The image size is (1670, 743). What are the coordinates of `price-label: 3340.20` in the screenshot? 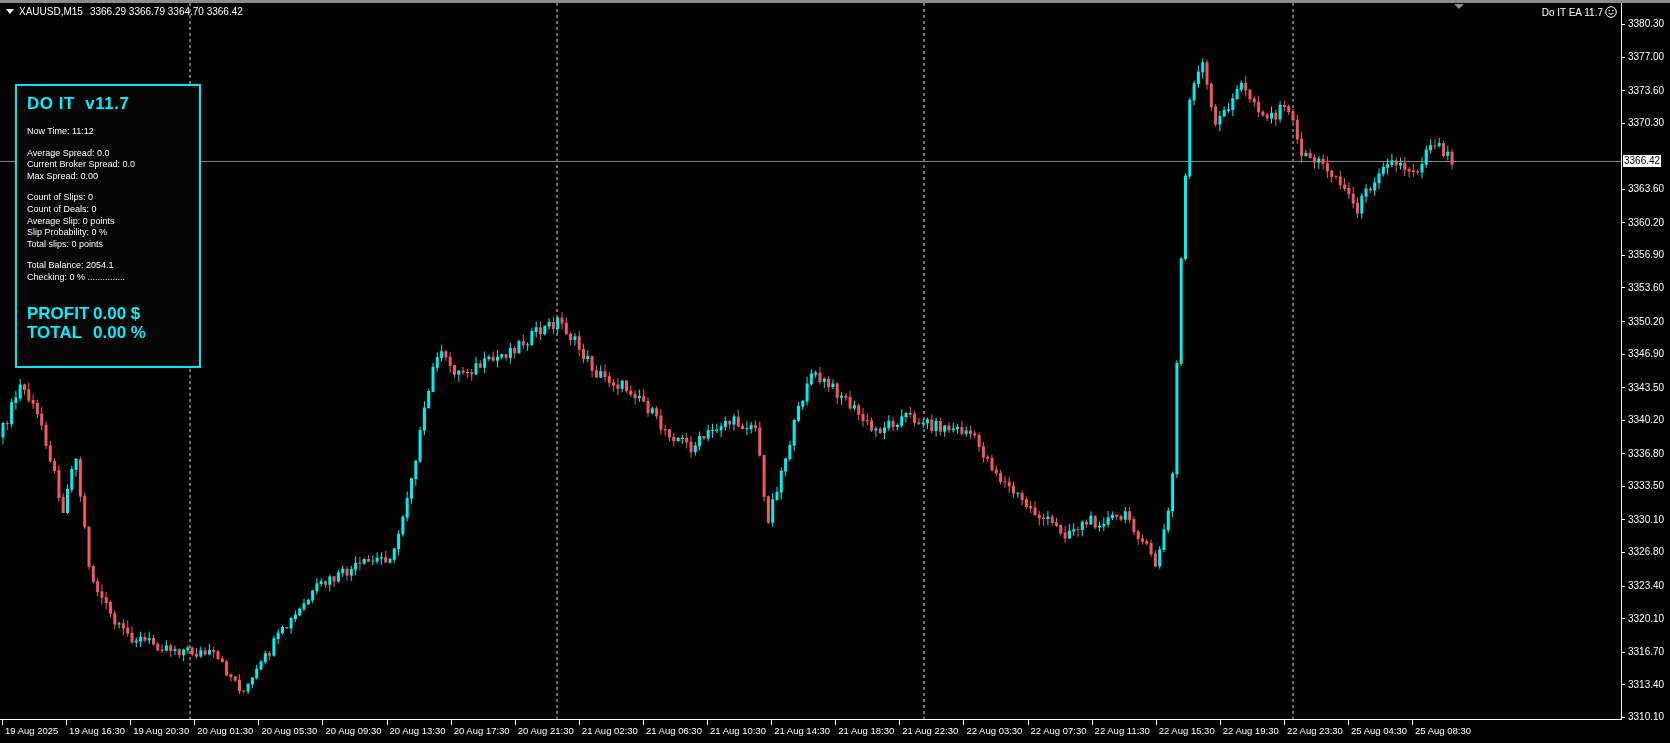 It's located at (1646, 420).